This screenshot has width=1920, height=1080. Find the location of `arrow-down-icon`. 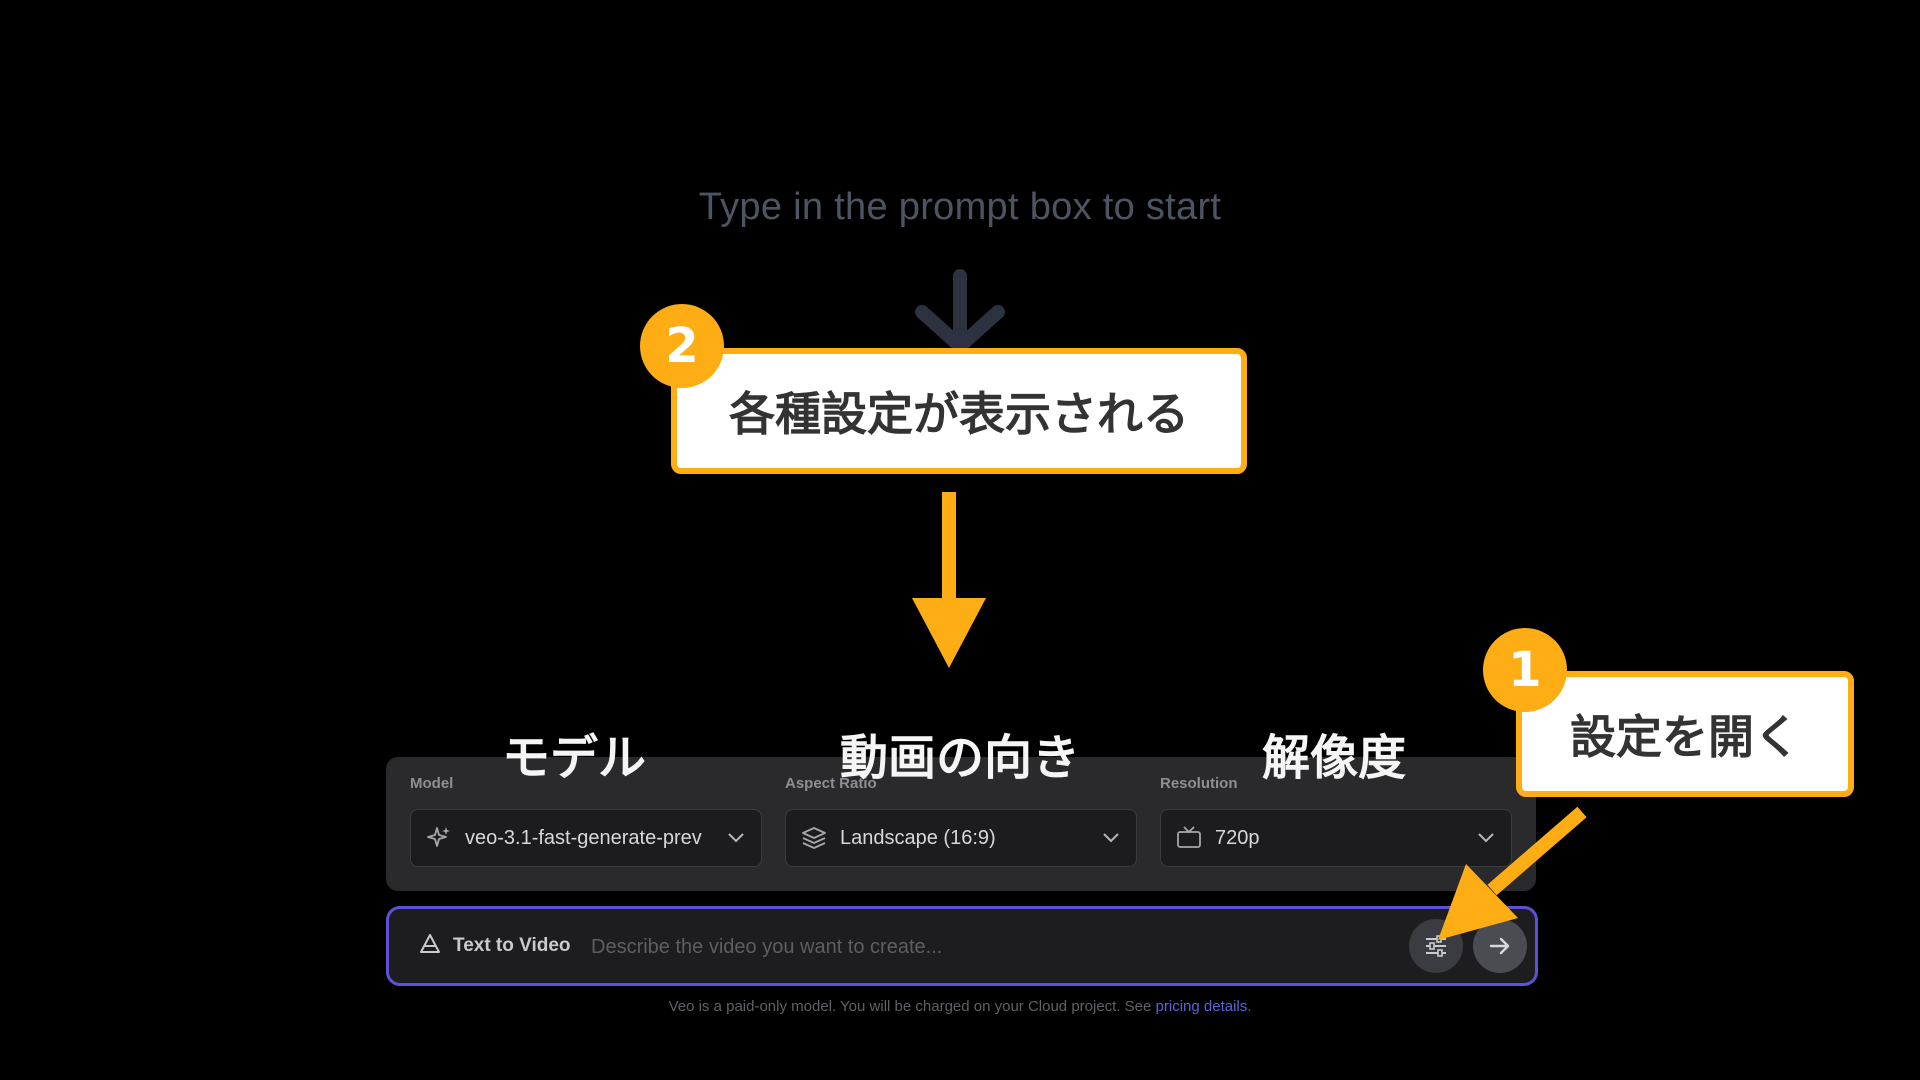

arrow-down-icon is located at coordinates (960, 311).